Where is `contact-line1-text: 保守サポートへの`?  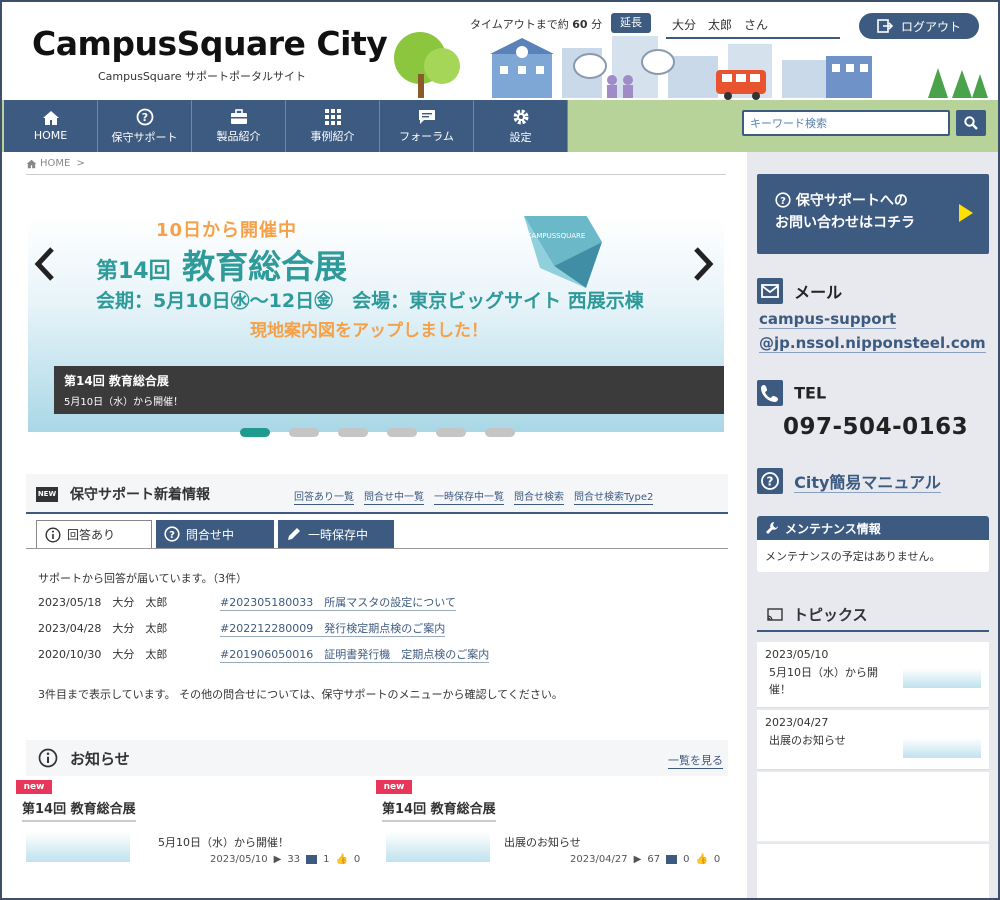 contact-line1-text: 保守サポートへの is located at coordinates (851, 201).